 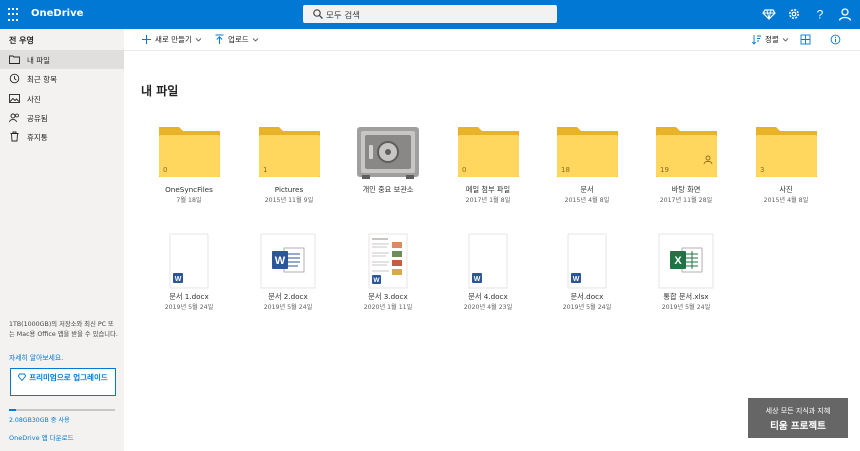 I want to click on top-bar: OneDrive 모두 검색 ?, so click(x=430, y=14).